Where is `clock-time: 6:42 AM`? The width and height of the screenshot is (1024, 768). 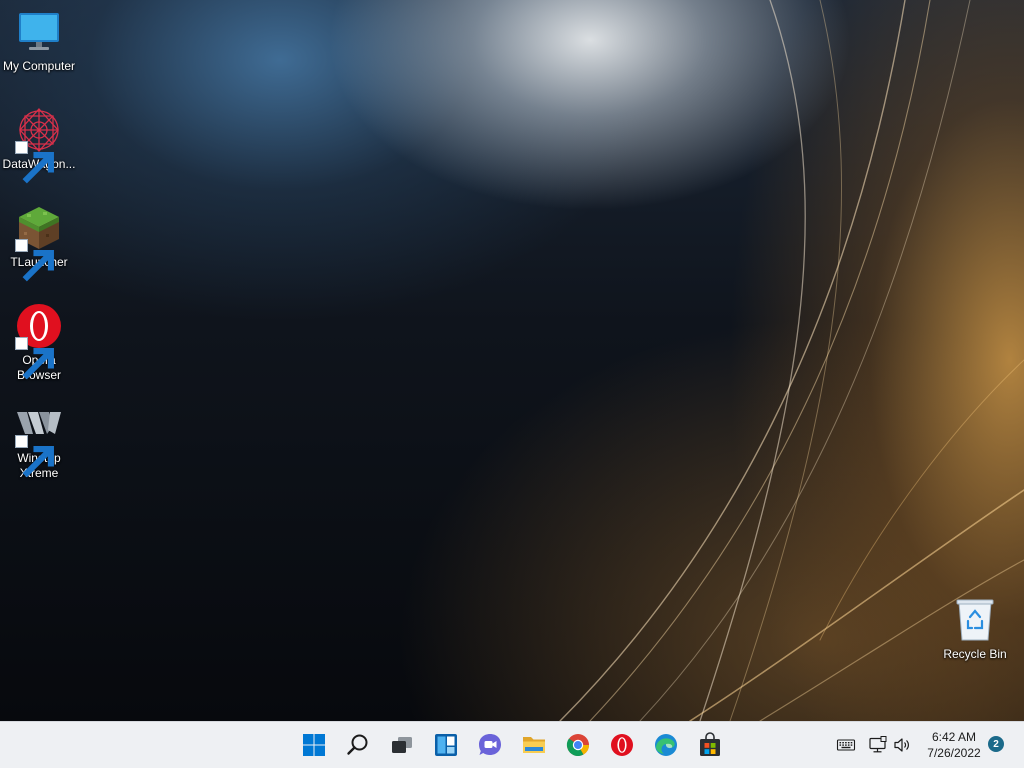 clock-time: 6:42 AM is located at coordinates (954, 737).